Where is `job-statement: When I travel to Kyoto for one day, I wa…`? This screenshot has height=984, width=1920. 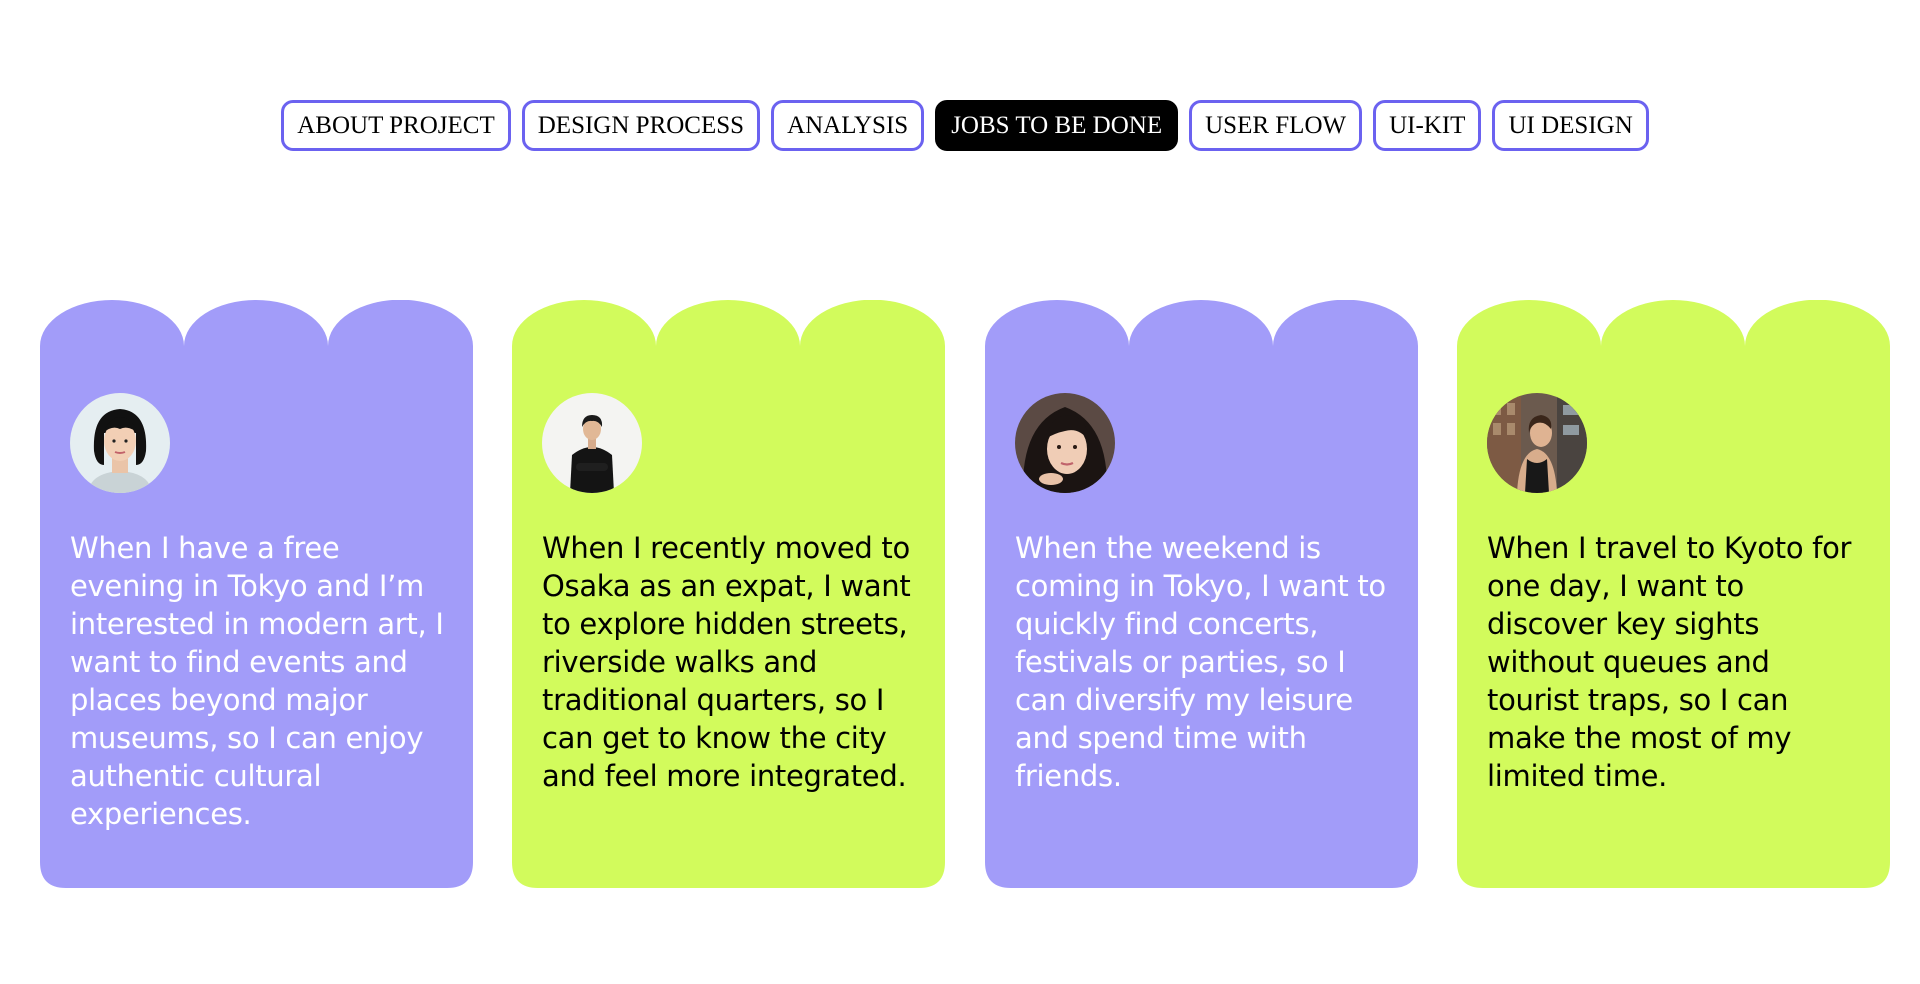 job-statement: When I travel to Kyoto for one day, I wa… is located at coordinates (1669, 662).